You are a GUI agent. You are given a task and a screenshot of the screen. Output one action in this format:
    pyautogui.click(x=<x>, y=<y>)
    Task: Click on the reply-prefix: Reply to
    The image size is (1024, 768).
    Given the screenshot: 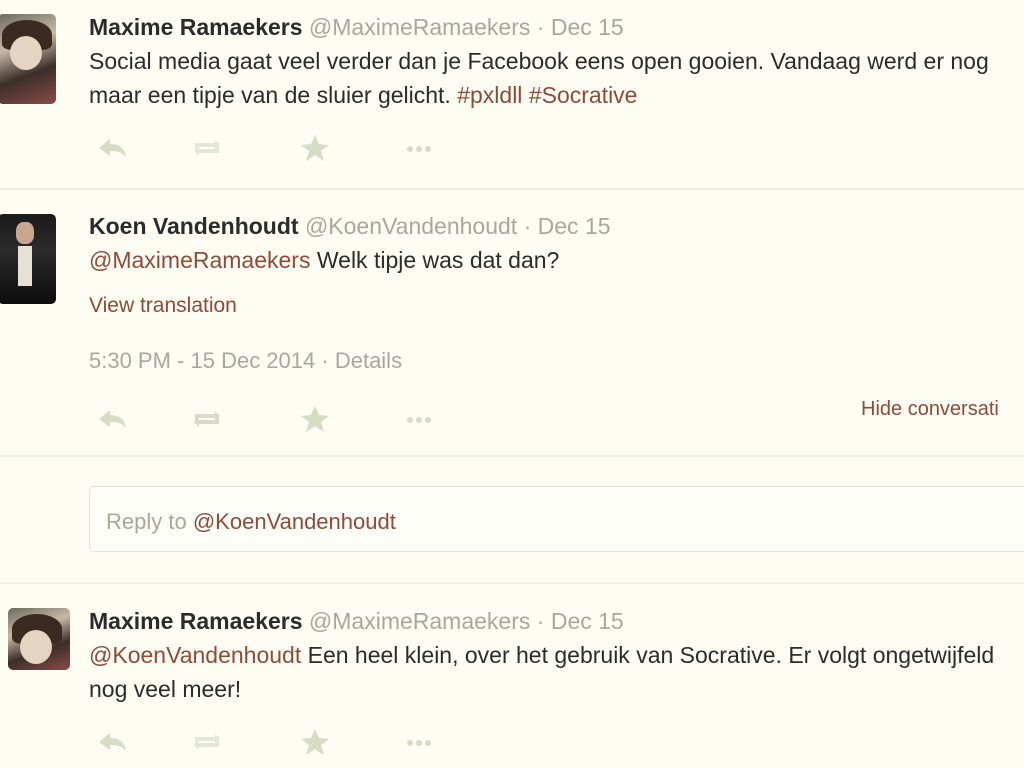 What is the action you would take?
    pyautogui.click(x=146, y=521)
    